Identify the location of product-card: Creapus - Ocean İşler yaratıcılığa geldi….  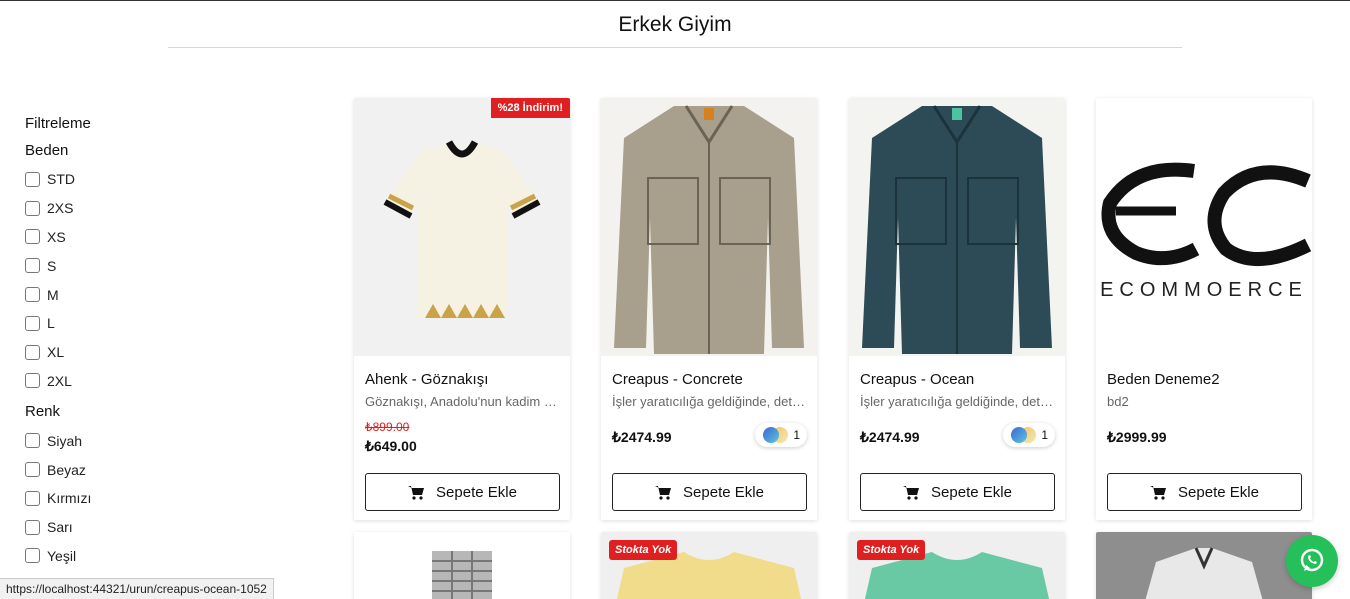
(957, 309).